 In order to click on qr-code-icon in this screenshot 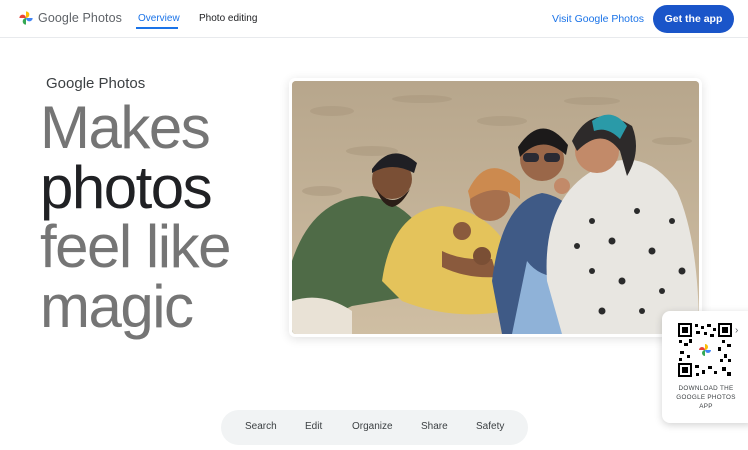, I will do `click(705, 350)`.